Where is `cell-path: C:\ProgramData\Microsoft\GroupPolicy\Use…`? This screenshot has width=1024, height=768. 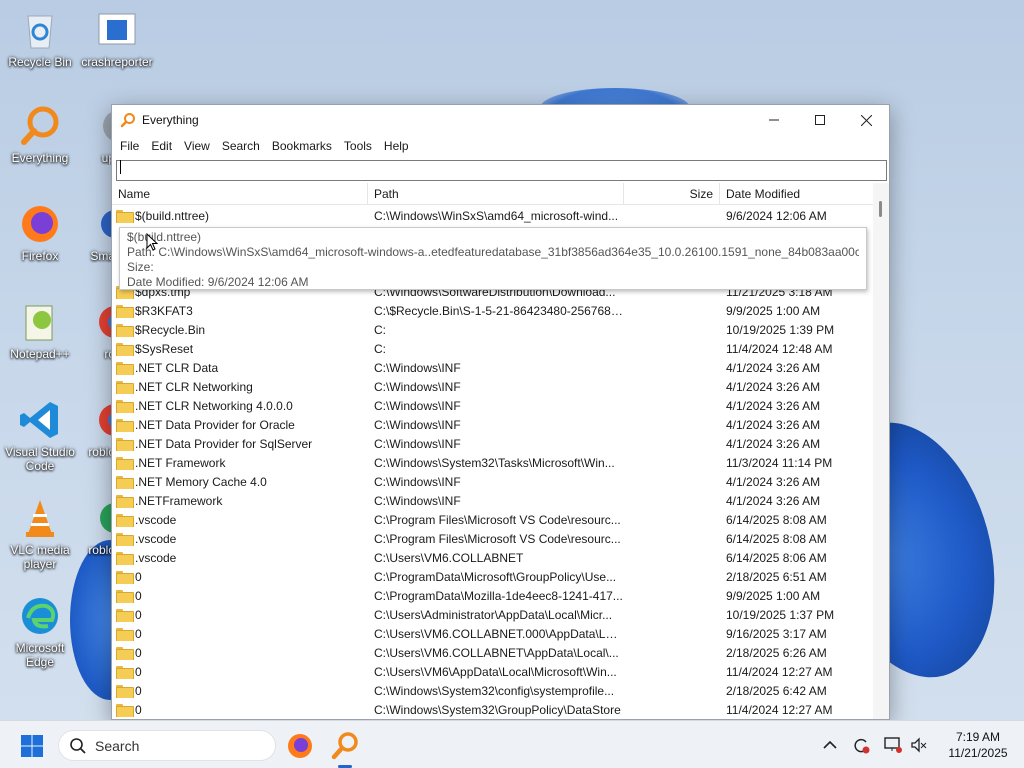 cell-path: C:\ProgramData\Microsoft\GroupPolicy\Use… is located at coordinates (495, 576).